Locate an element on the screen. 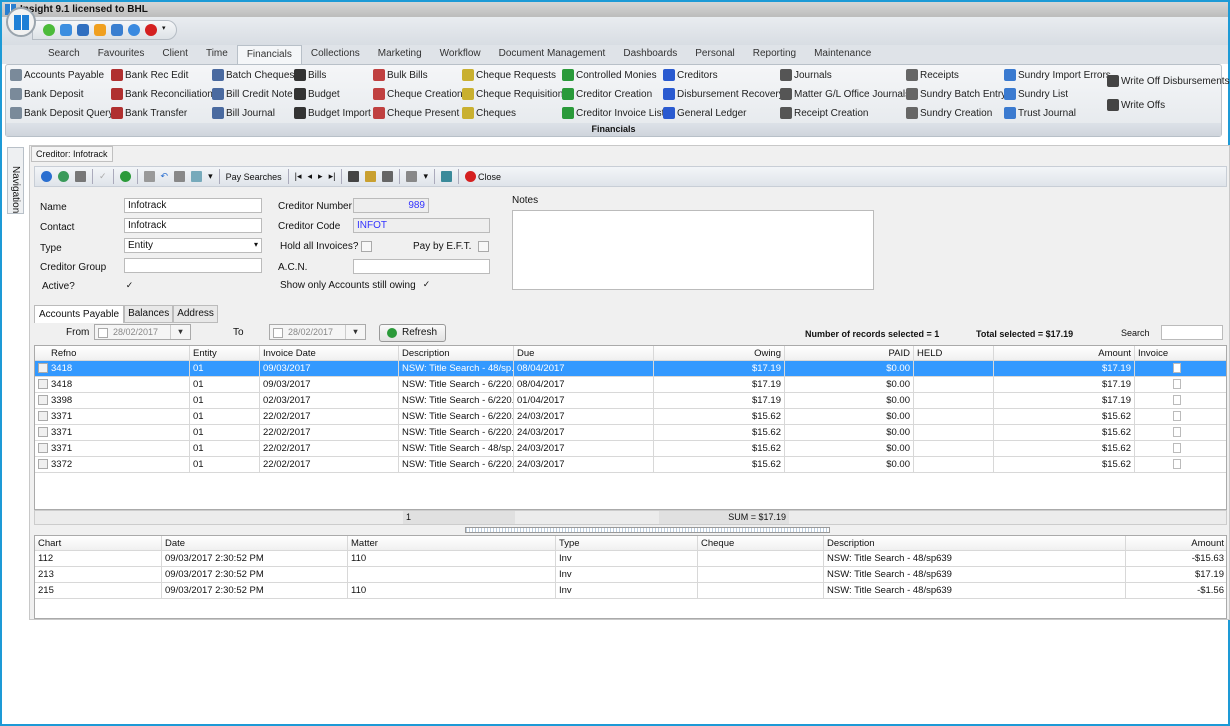 The height and width of the screenshot is (726, 1230). ribbon-item-journals: Journals is located at coordinates (806, 75).